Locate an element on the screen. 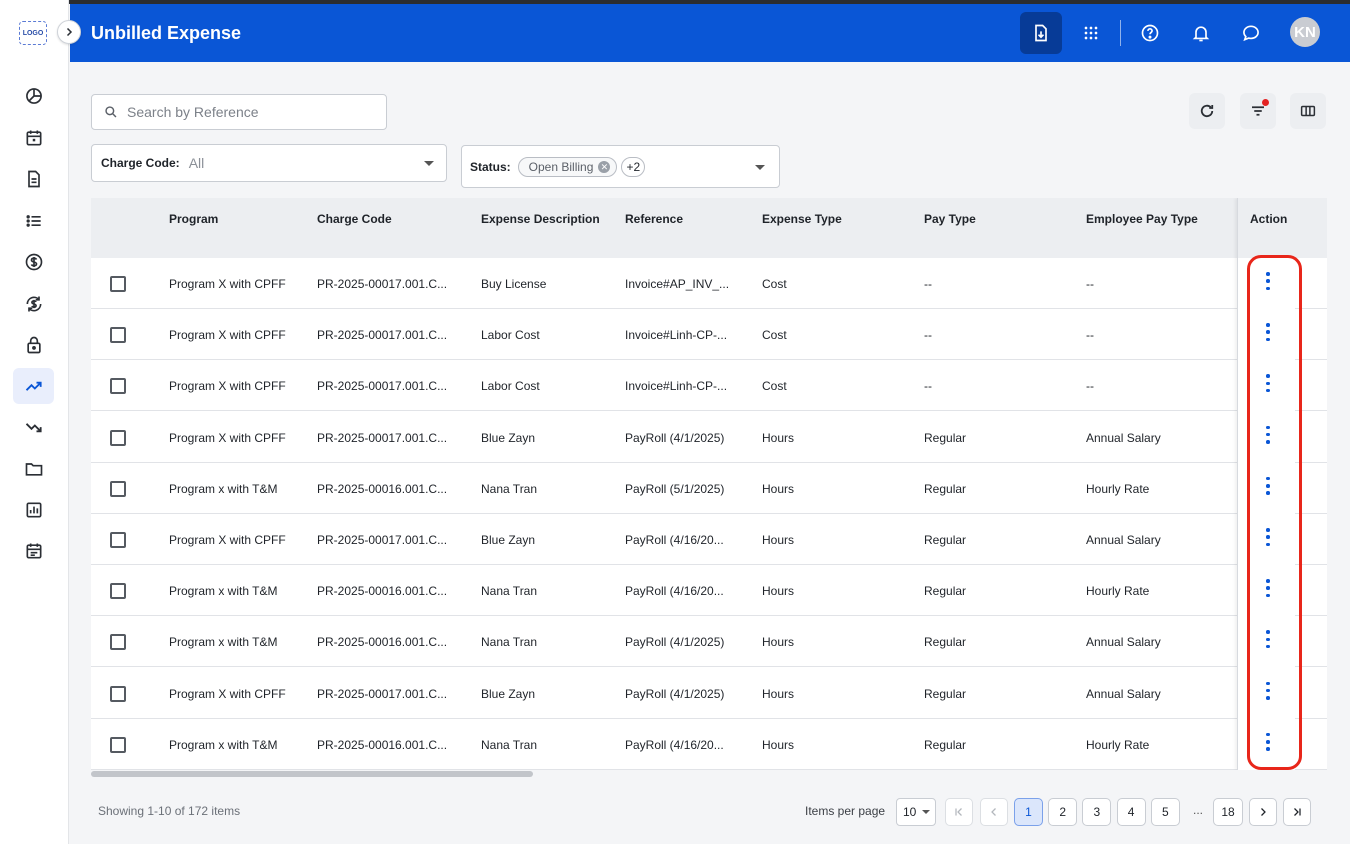  prev-page-button is located at coordinates (994, 812).